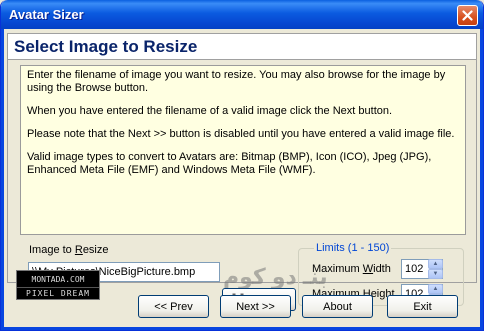 This screenshot has height=331, width=484. What do you see at coordinates (353, 248) in the screenshot?
I see `limits-title: Limits (1 - 150)` at bounding box center [353, 248].